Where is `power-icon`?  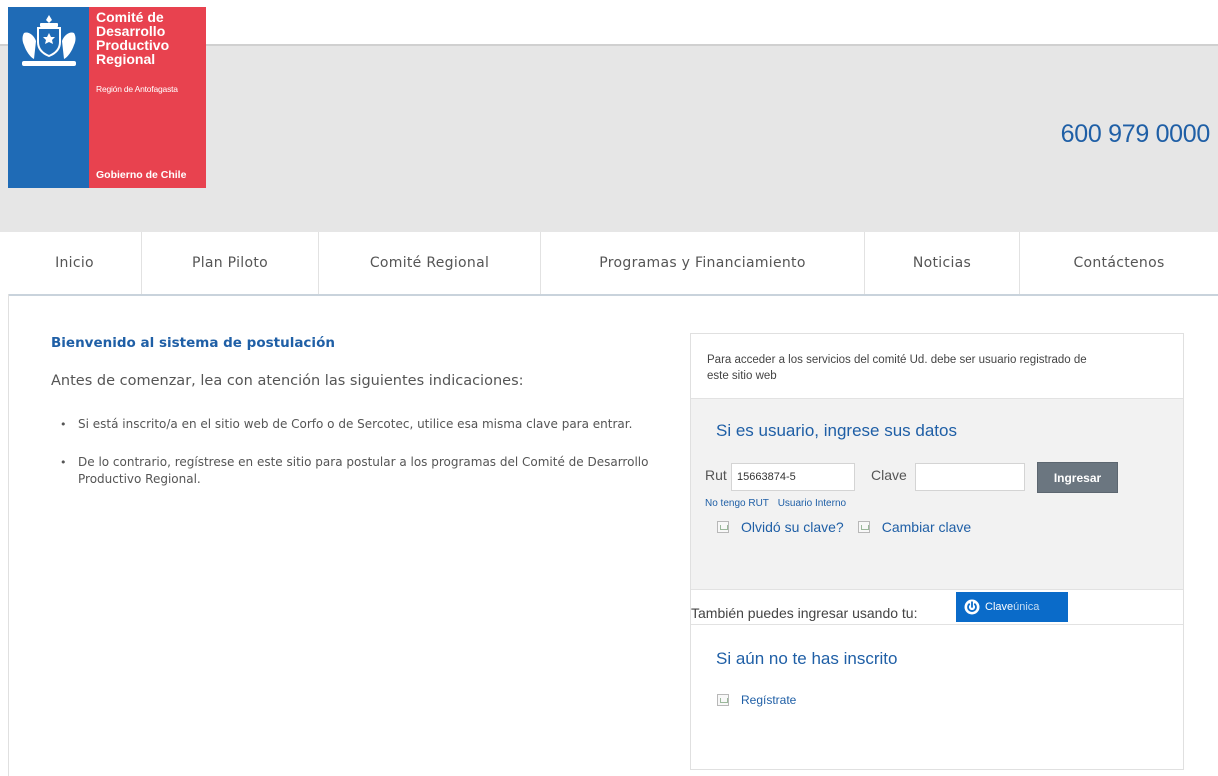
power-icon is located at coordinates (972, 607).